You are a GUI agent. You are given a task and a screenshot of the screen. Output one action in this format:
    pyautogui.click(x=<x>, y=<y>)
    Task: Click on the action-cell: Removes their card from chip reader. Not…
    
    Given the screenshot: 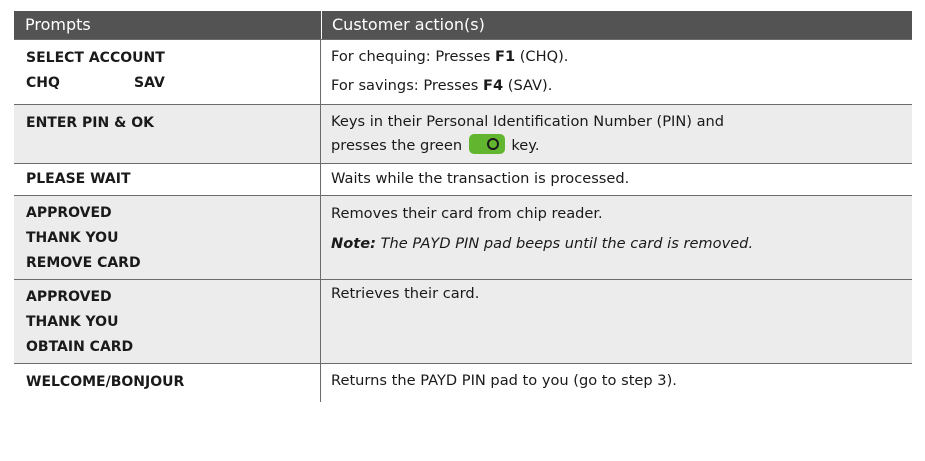 What is the action you would take?
    pyautogui.click(x=616, y=237)
    